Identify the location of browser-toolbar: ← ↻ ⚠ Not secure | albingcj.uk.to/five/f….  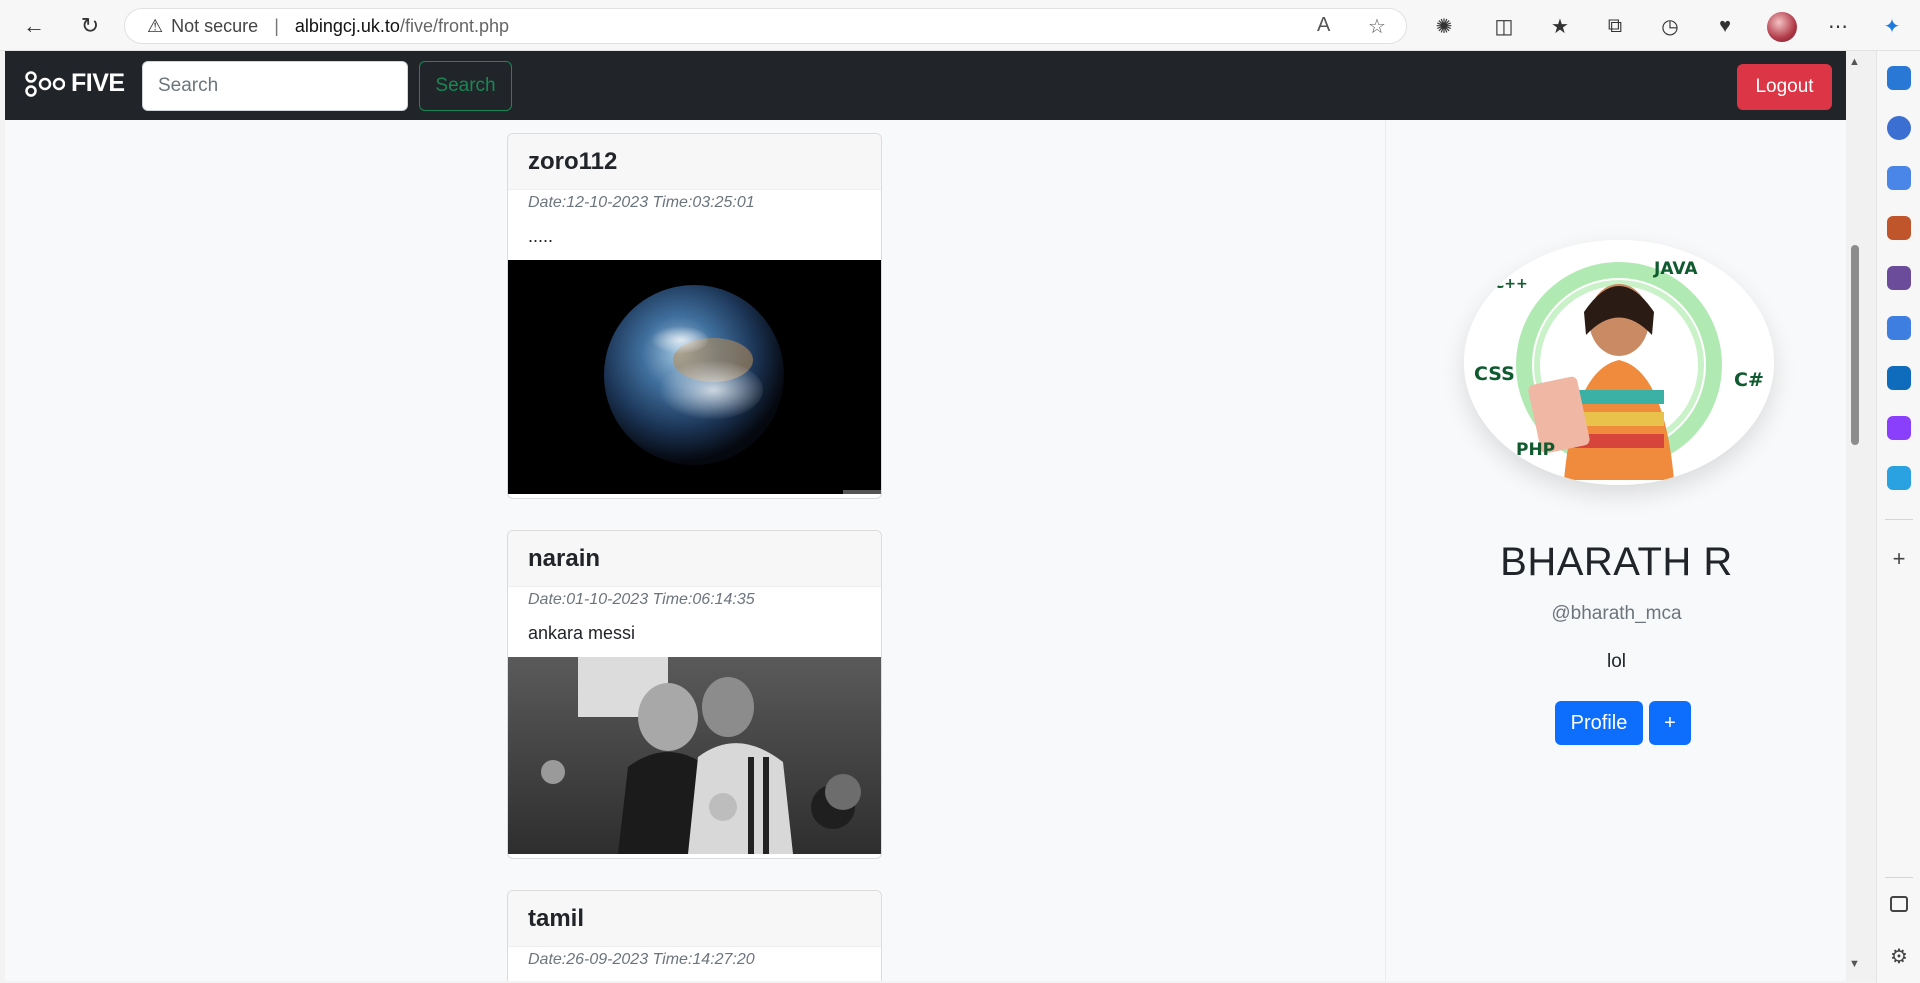
(960, 25).